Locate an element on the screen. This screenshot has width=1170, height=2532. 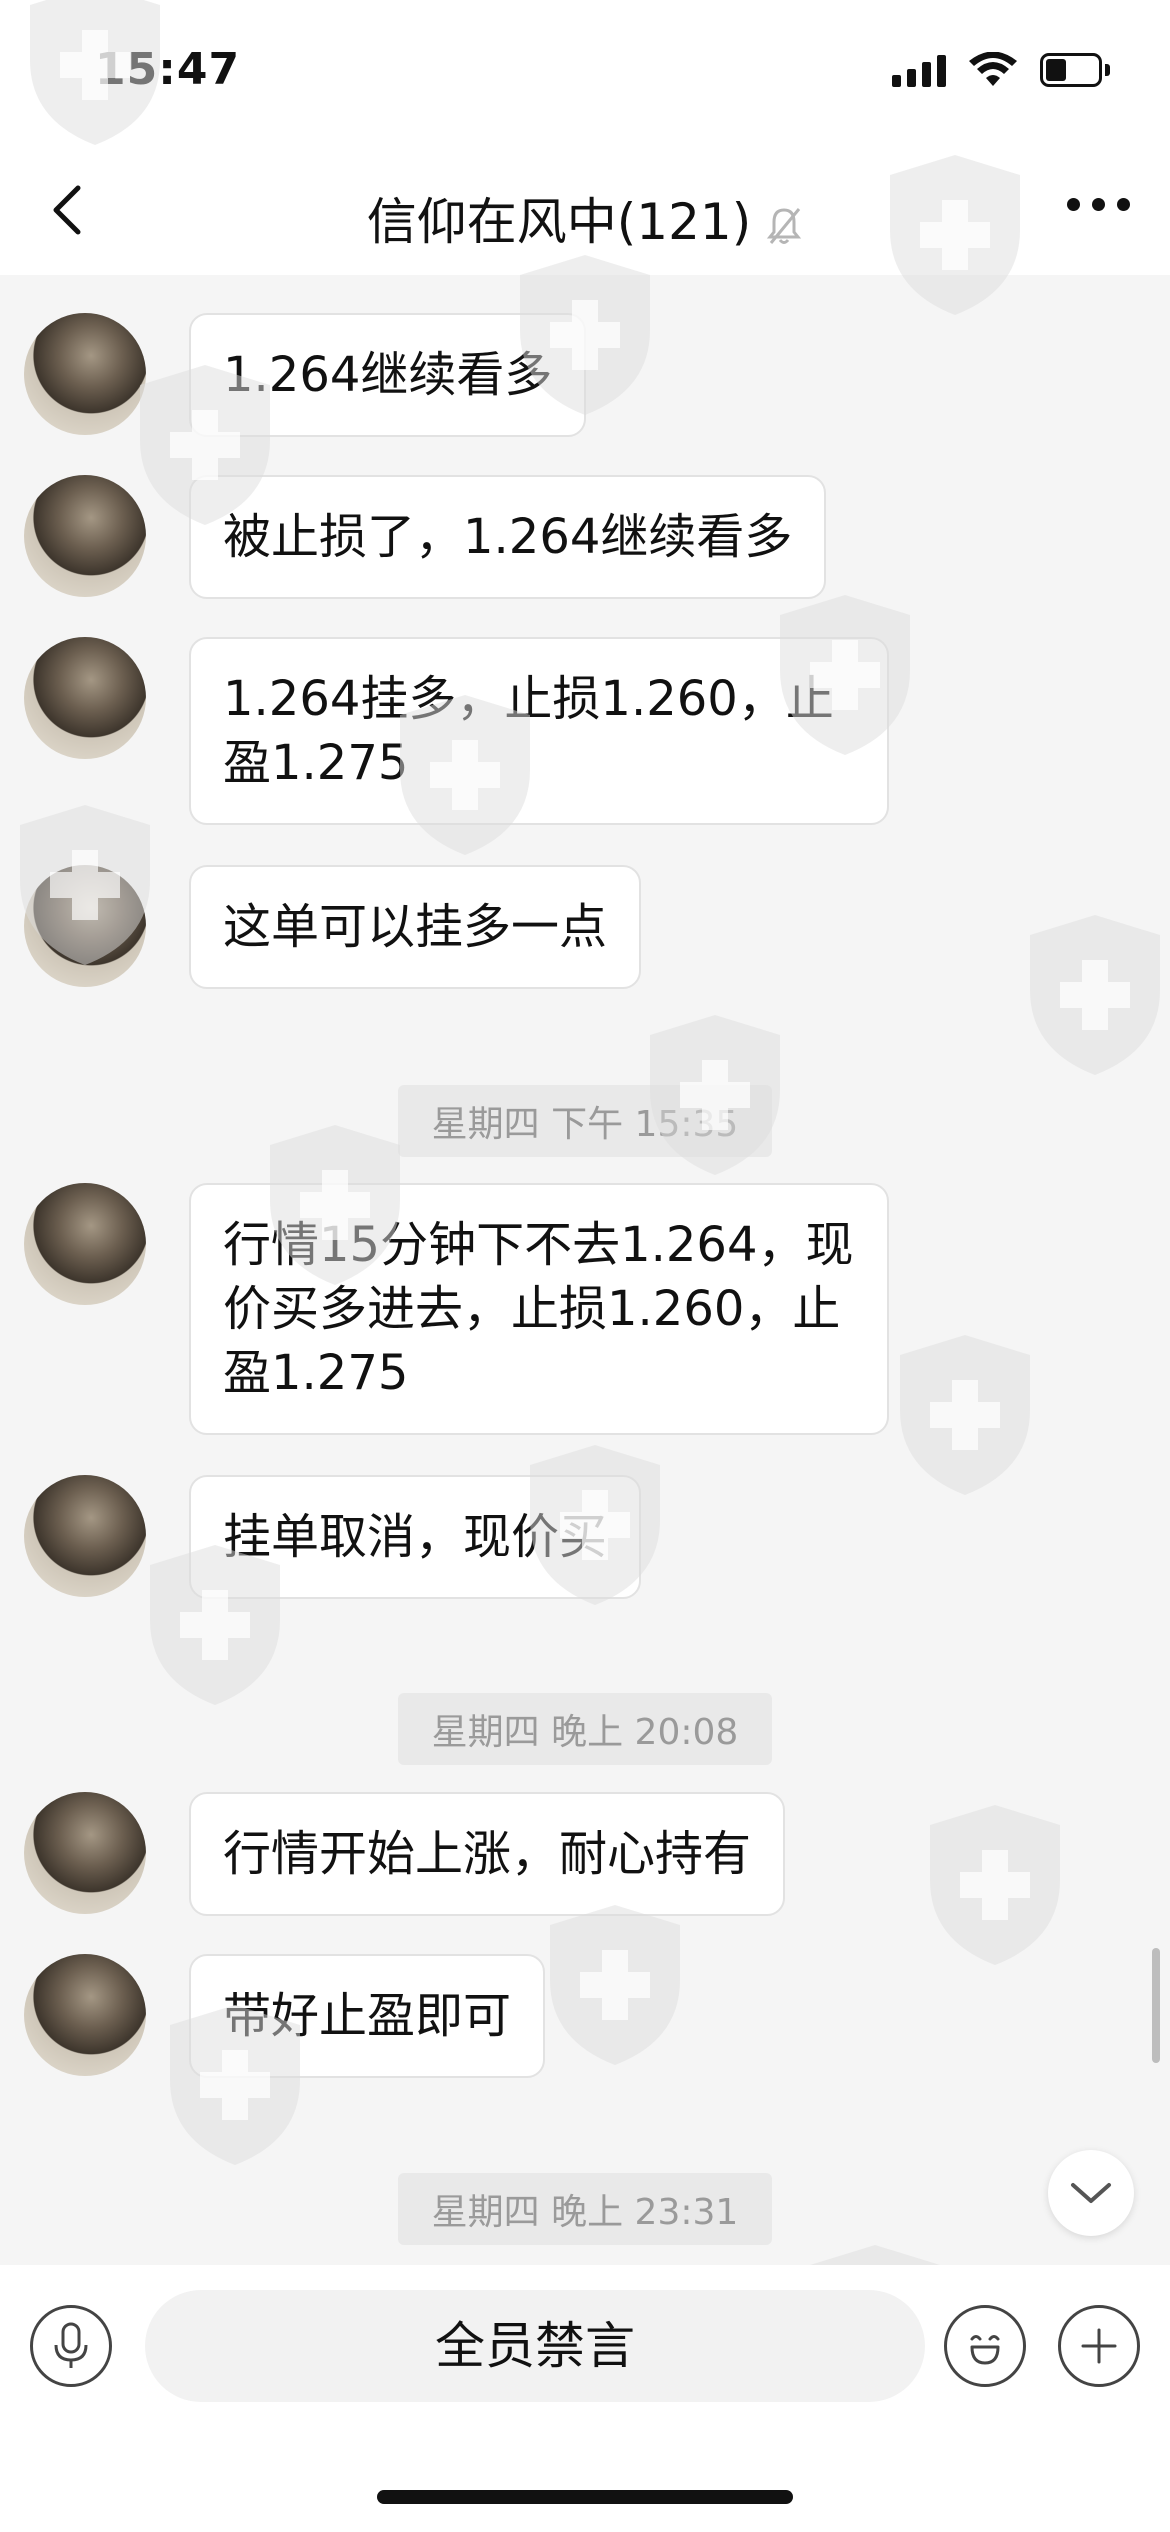
timestamp-label: 星期四 下午 15:35 is located at coordinates (585, 1121).